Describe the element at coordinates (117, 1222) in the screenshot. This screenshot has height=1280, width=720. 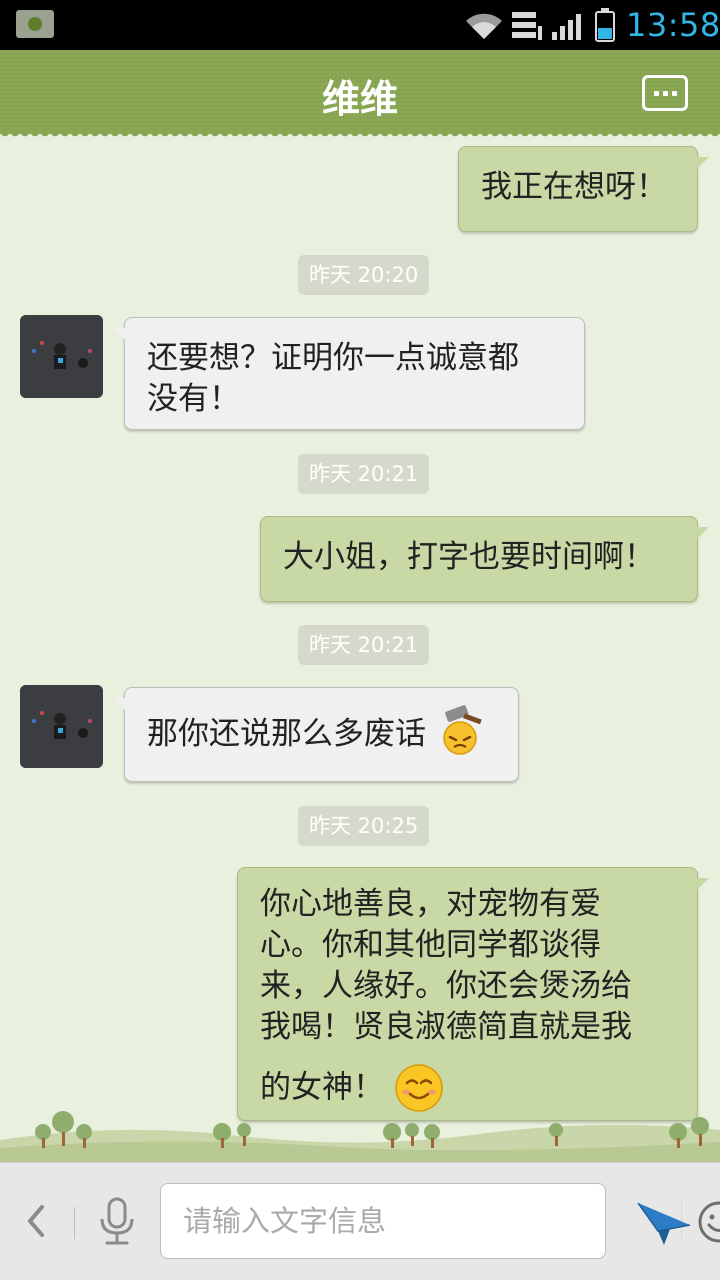
I see `microphone-icon` at that location.